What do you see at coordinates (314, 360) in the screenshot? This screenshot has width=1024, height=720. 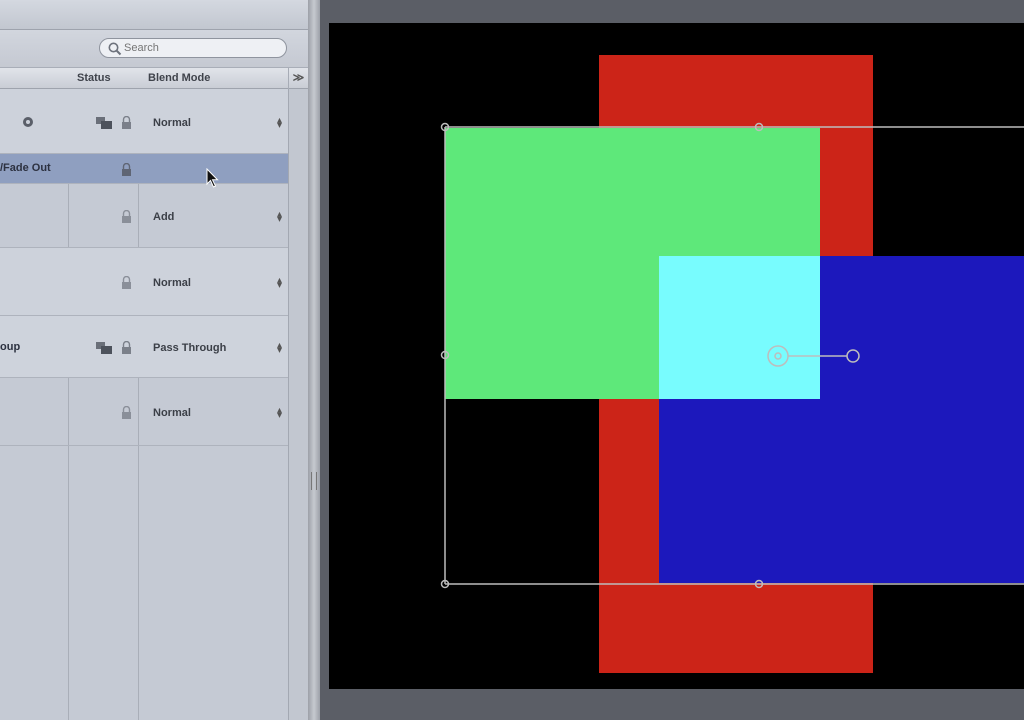 I see `panel-splitter` at bounding box center [314, 360].